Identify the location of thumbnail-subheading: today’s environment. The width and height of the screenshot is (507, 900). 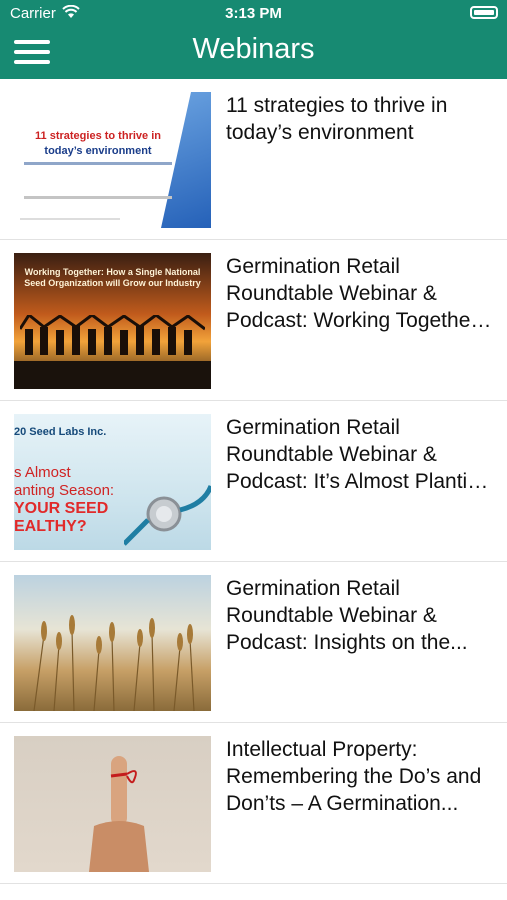
(98, 151).